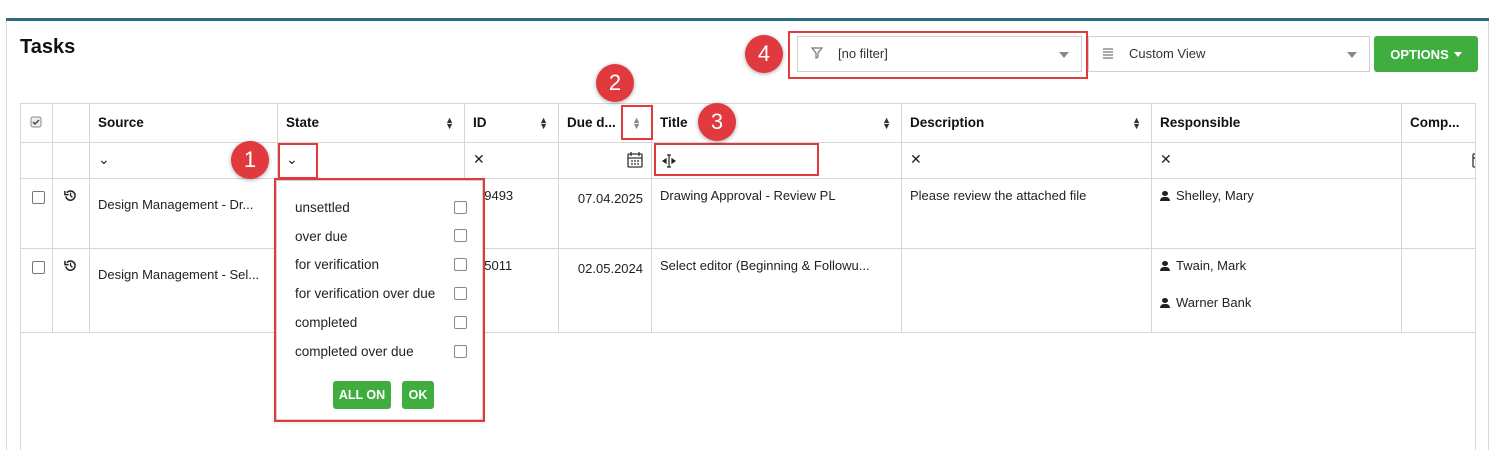 The height and width of the screenshot is (450, 1489). I want to click on column-header-label: Responsible, so click(1200, 122).